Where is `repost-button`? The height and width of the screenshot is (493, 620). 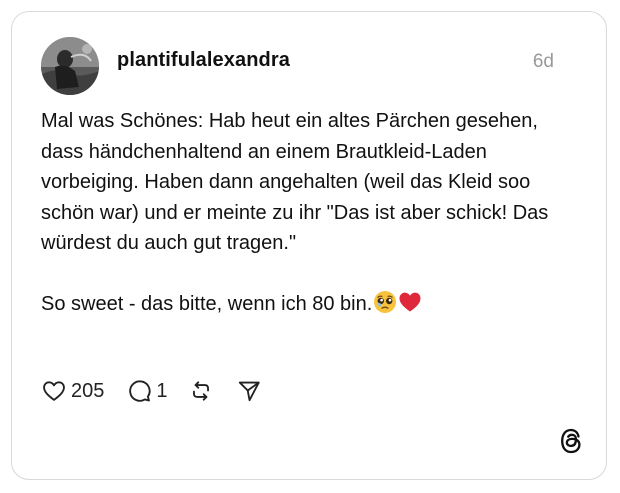 repost-button is located at coordinates (201, 391).